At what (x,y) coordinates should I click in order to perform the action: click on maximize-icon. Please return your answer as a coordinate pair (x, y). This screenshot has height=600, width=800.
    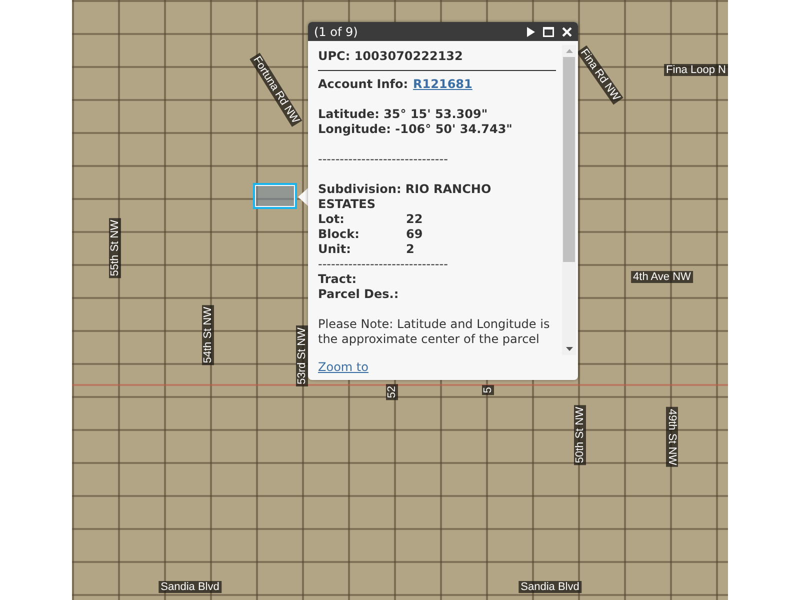
    Looking at the image, I should click on (548, 31).